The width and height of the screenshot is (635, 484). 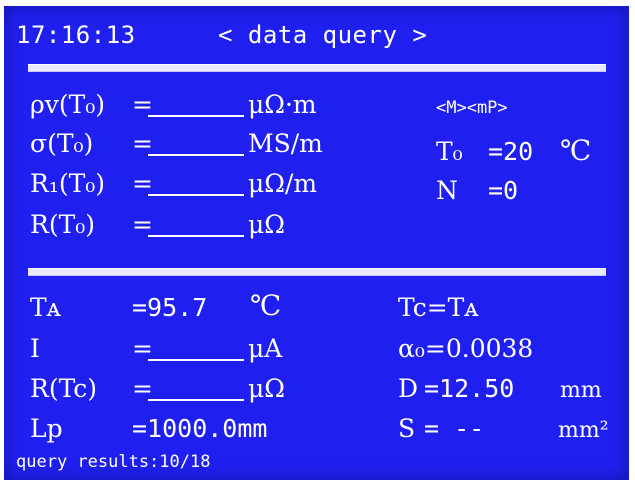 I want to click on ta-value: =95.7, so click(x=170, y=307).